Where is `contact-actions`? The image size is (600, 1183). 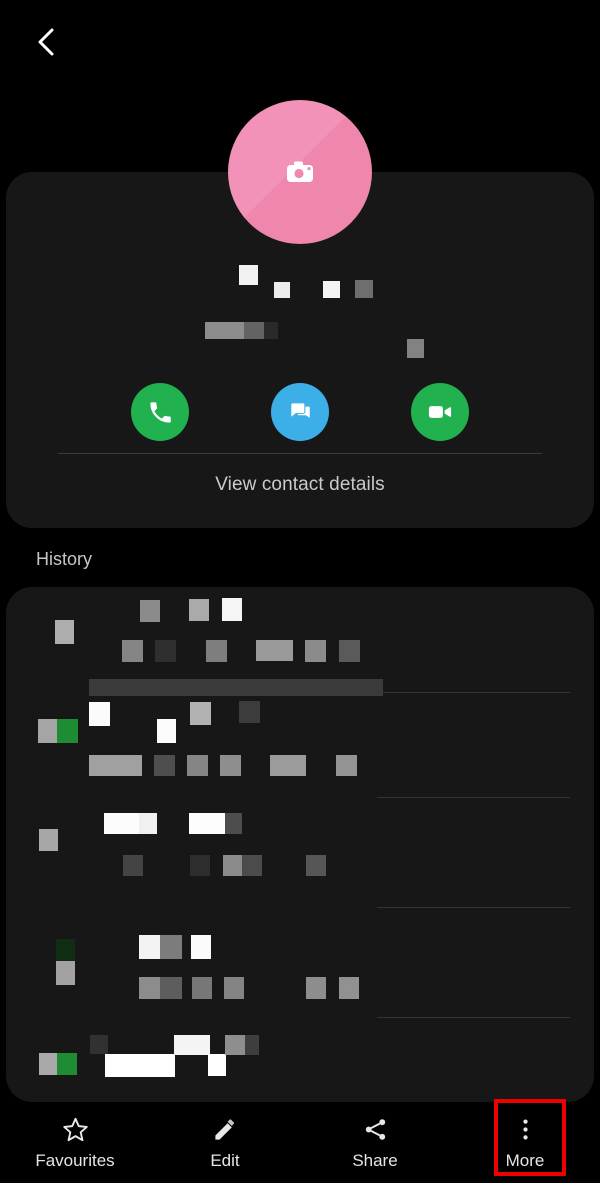 contact-actions is located at coordinates (300, 412).